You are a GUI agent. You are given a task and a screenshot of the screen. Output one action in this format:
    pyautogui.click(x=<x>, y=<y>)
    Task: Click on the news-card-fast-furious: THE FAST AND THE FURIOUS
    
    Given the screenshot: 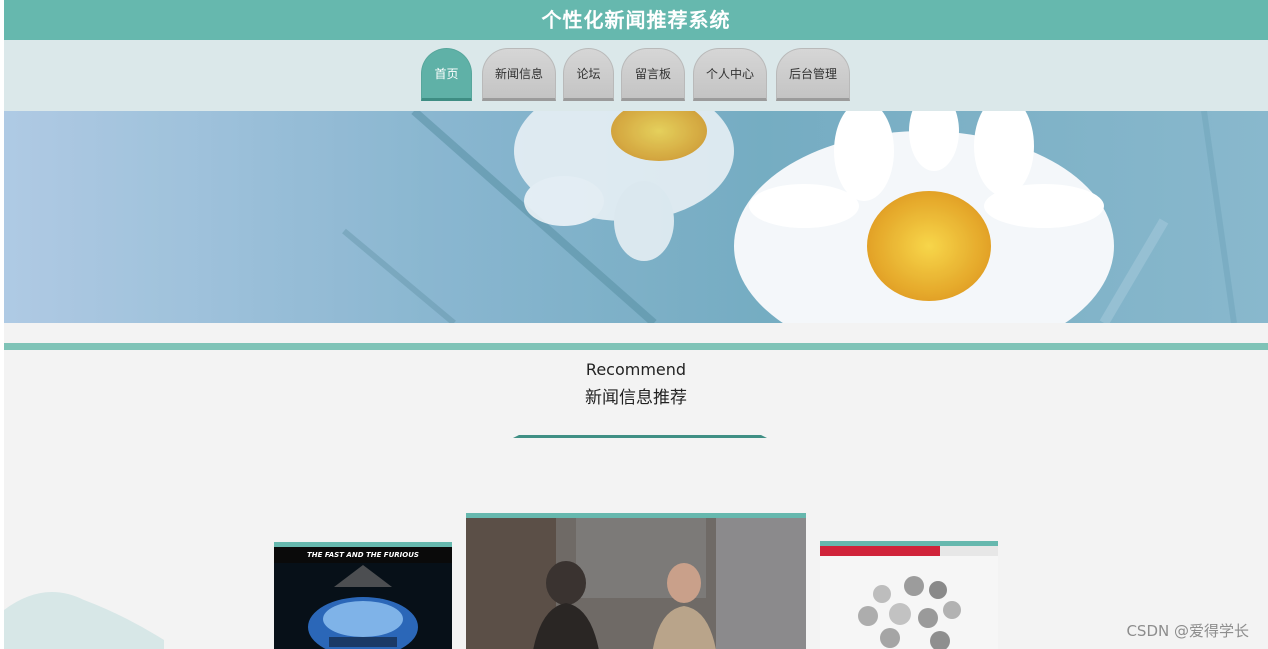 What is the action you would take?
    pyautogui.click(x=363, y=595)
    